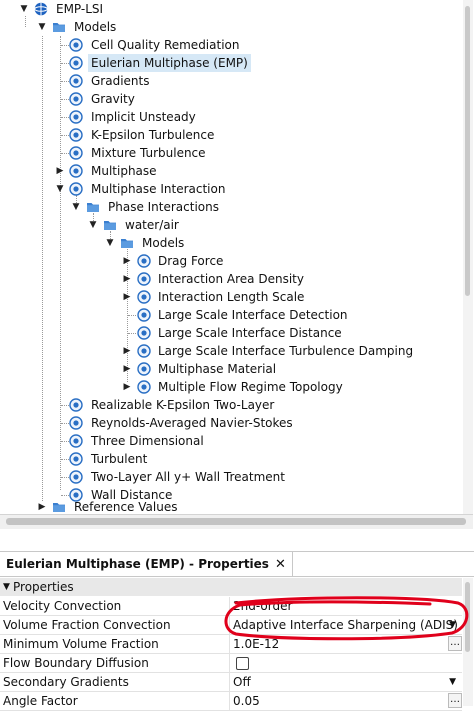  What do you see at coordinates (230, 207) in the screenshot?
I see `tree-node-phase-interactions: ▼ Phase Interactions` at bounding box center [230, 207].